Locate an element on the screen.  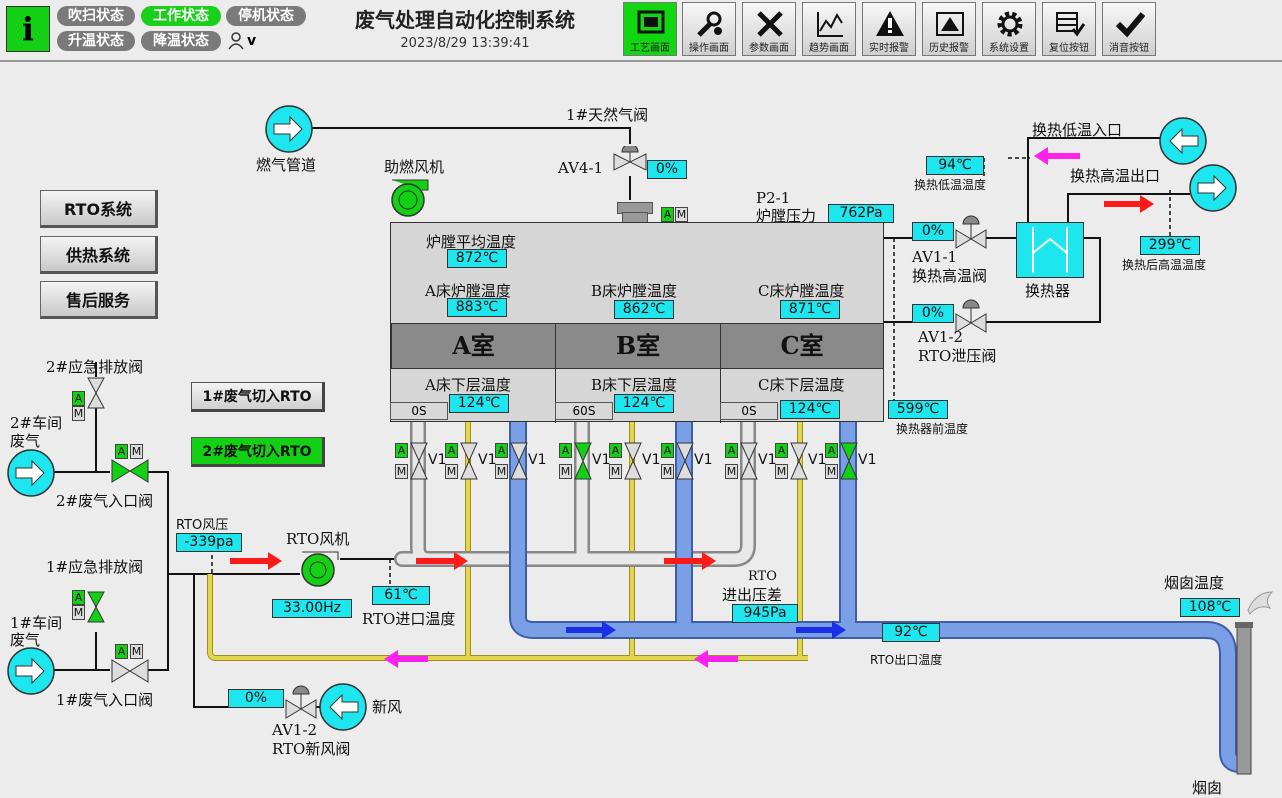
hx-after-value: 299℃ is located at coordinates (1170, 245).